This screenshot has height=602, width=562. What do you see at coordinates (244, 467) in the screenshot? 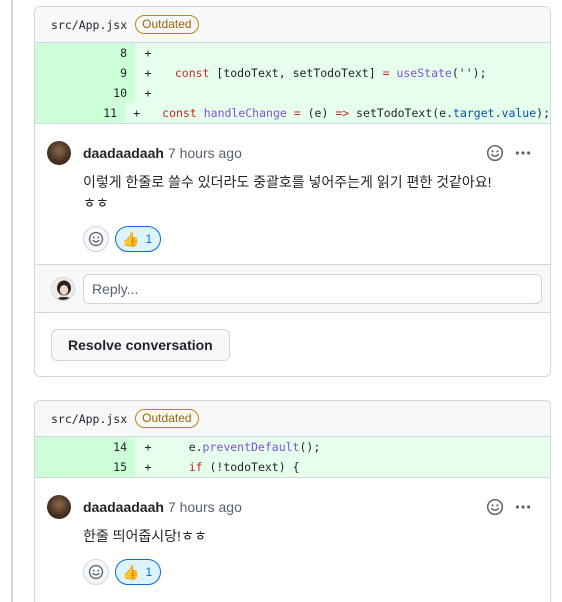
I see `code-text: if (!todoText) {` at bounding box center [244, 467].